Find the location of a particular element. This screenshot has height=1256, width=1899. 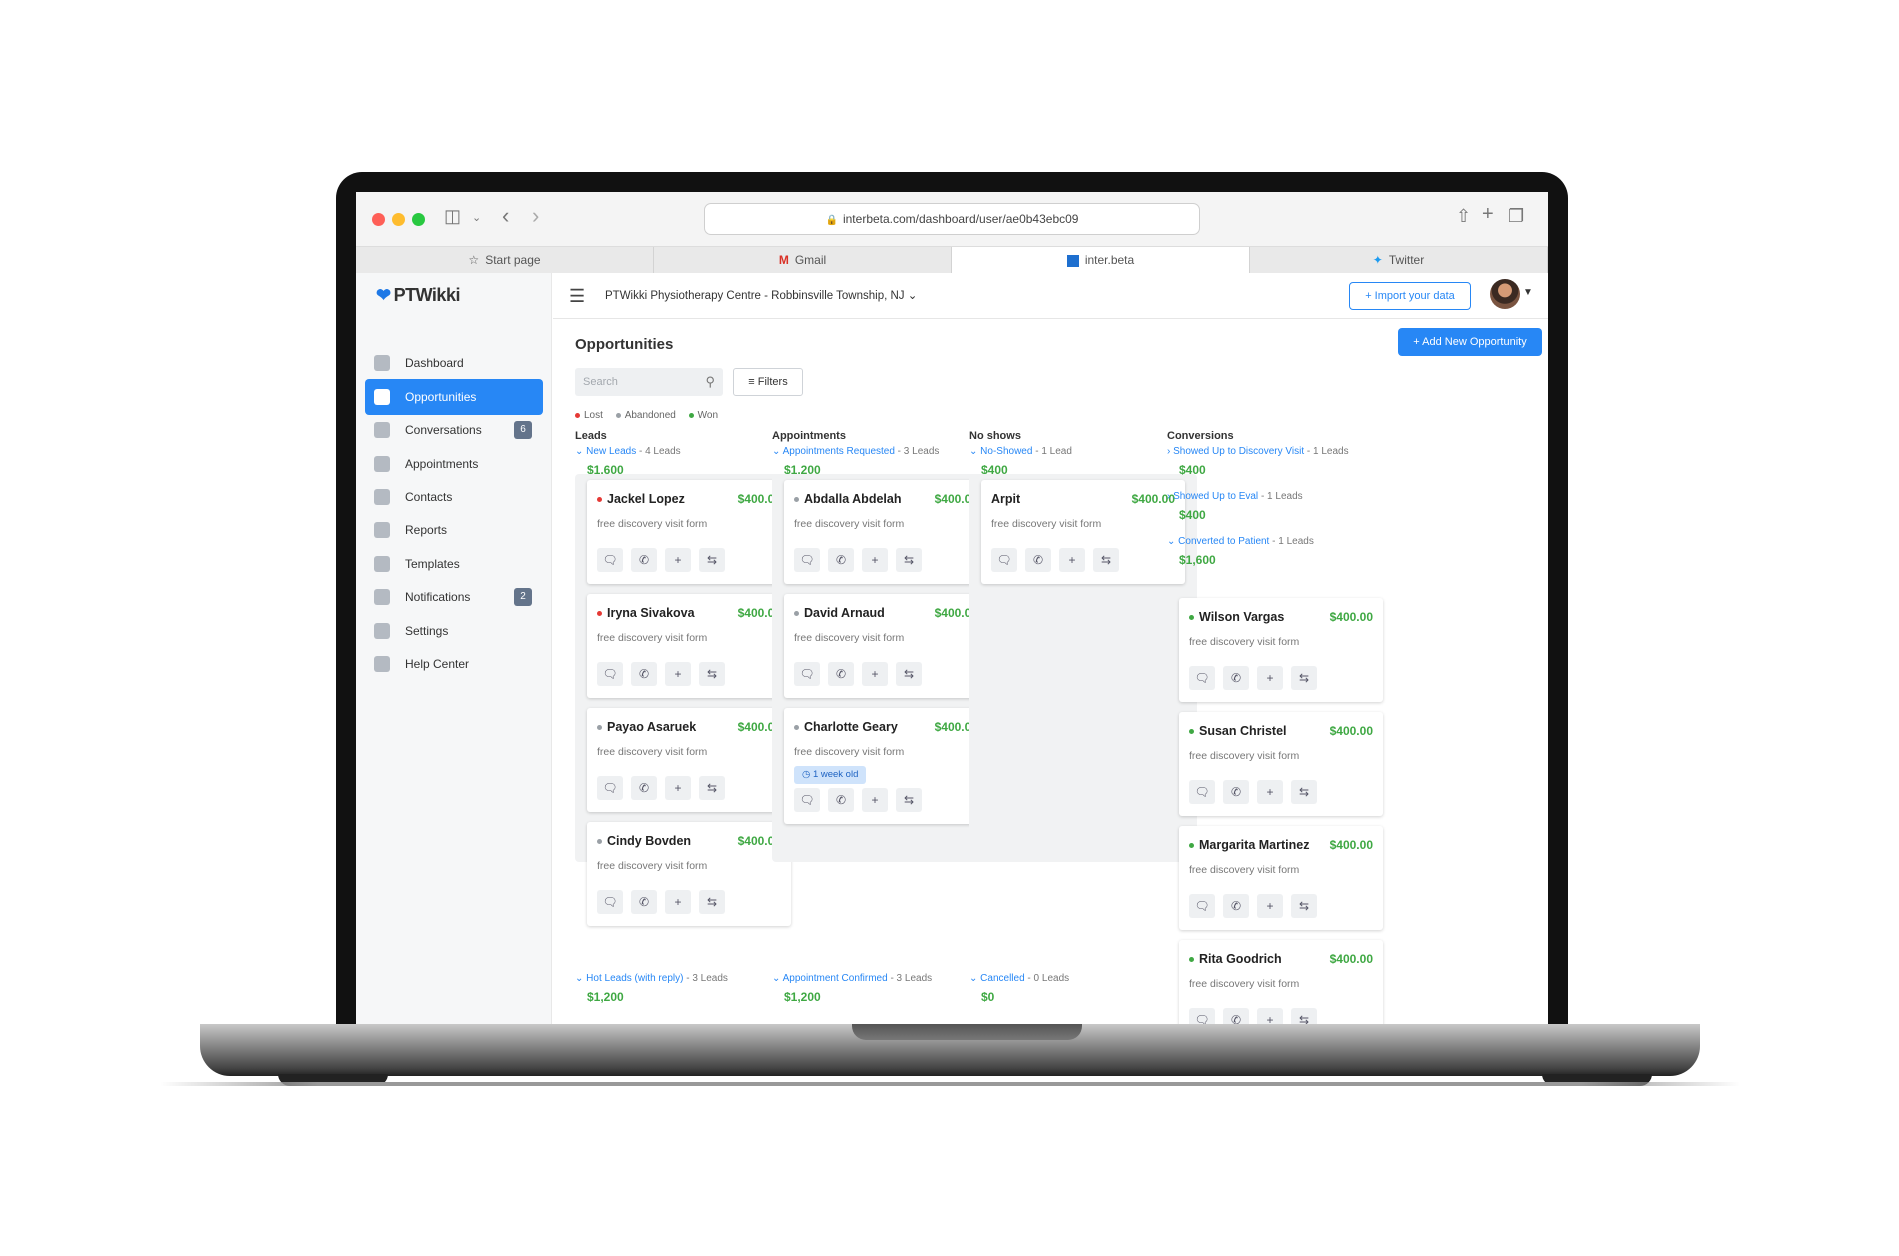

lead-name: Margarita Martinez is located at coordinates (1249, 845).